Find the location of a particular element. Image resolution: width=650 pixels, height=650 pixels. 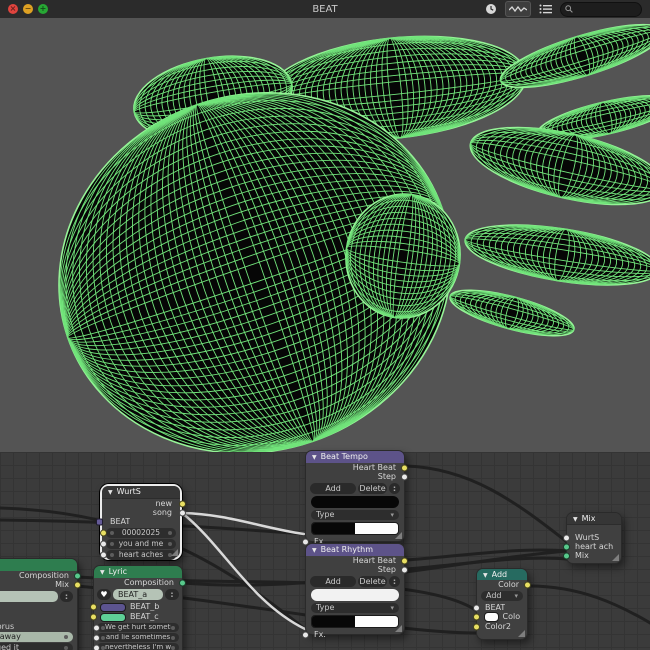

socket-beat-b is located at coordinates (93, 607).